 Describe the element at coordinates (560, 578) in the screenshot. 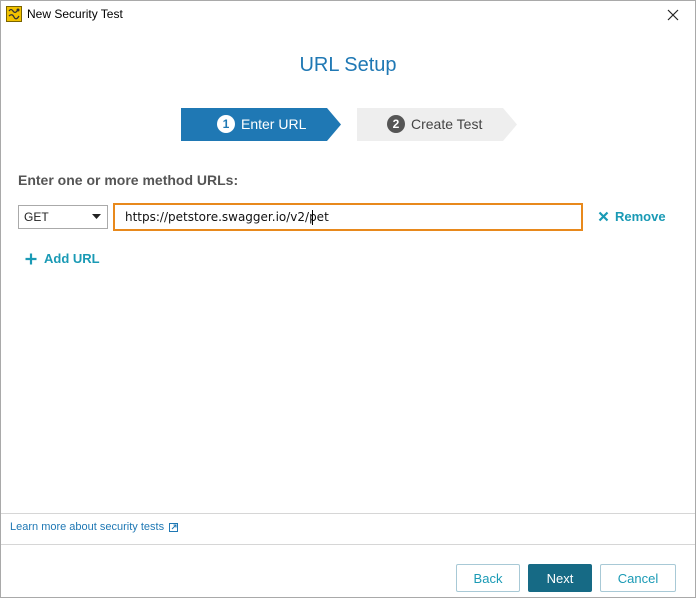

I see `next-button: Next` at that location.